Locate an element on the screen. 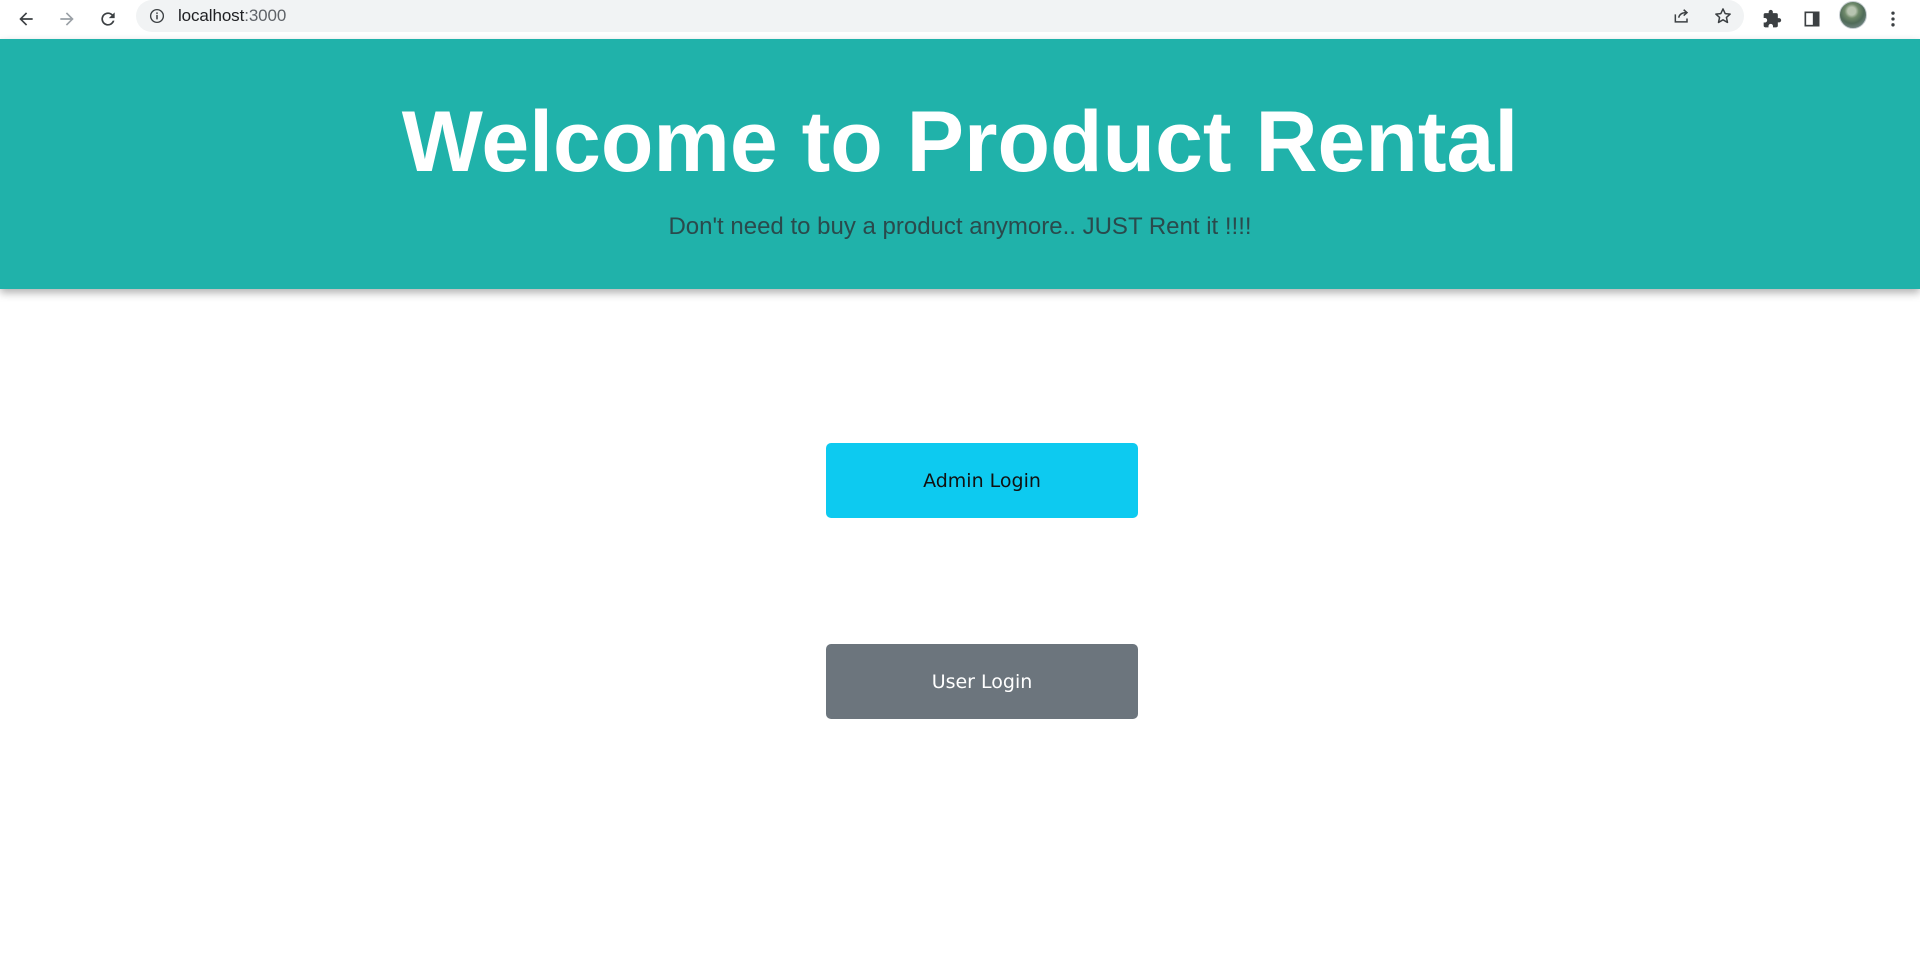  extensions-button is located at coordinates (1772, 19).